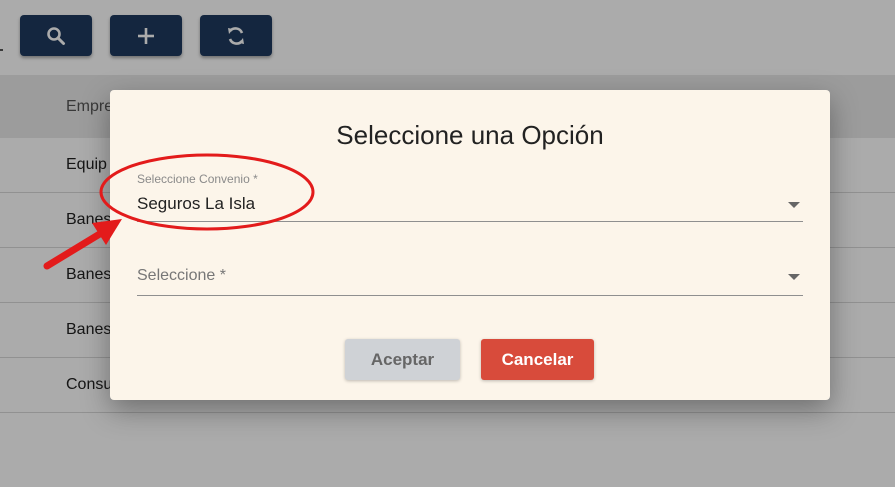 This screenshot has width=895, height=487. I want to click on option-select: Seleccione *, so click(470, 277).